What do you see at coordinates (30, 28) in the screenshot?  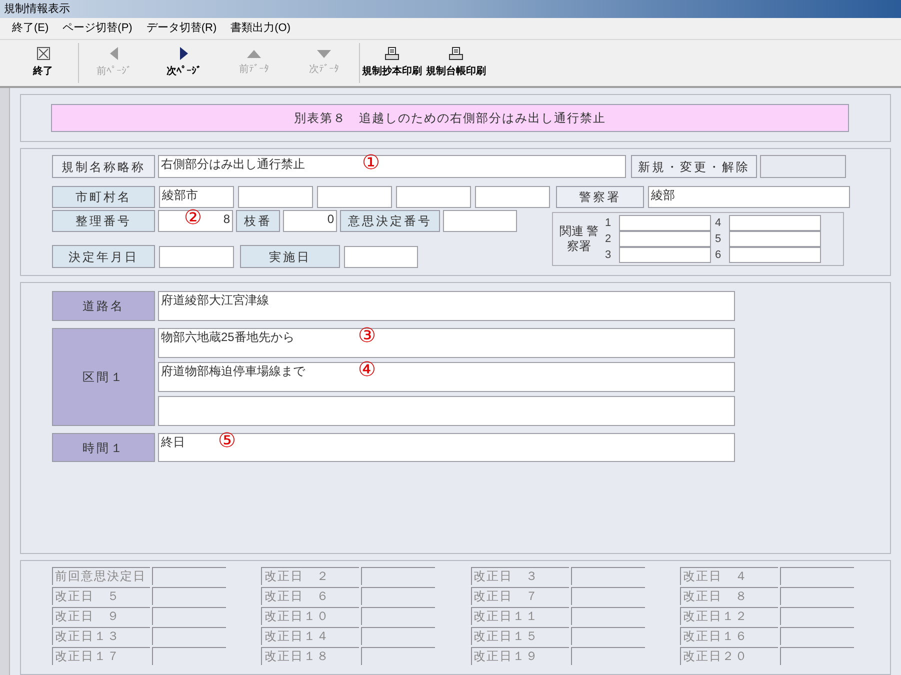 I see `menu-item: 終了(E)` at bounding box center [30, 28].